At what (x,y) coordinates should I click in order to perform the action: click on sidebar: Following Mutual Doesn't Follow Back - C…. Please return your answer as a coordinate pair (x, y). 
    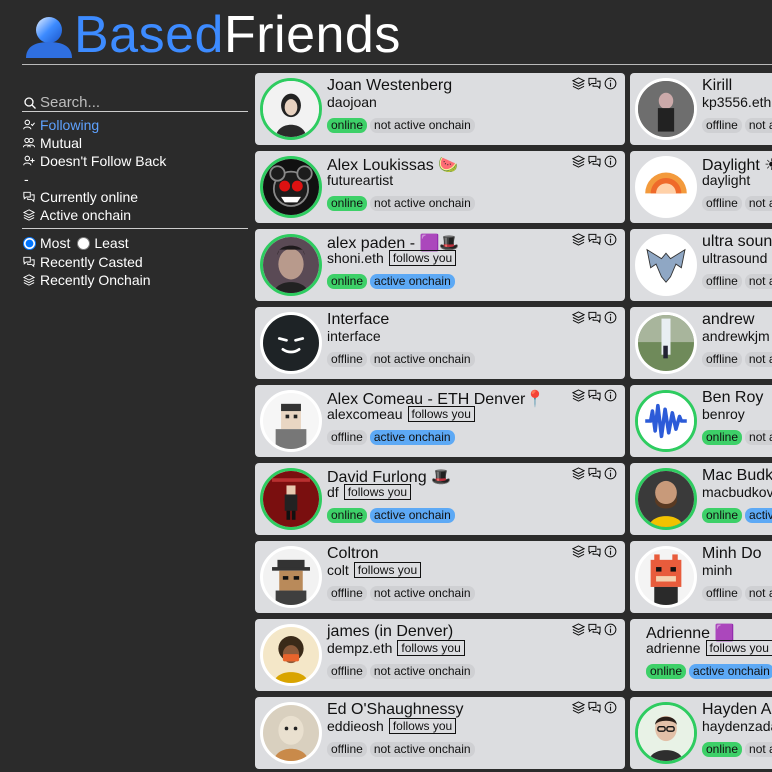
    Looking at the image, I should click on (135, 189).